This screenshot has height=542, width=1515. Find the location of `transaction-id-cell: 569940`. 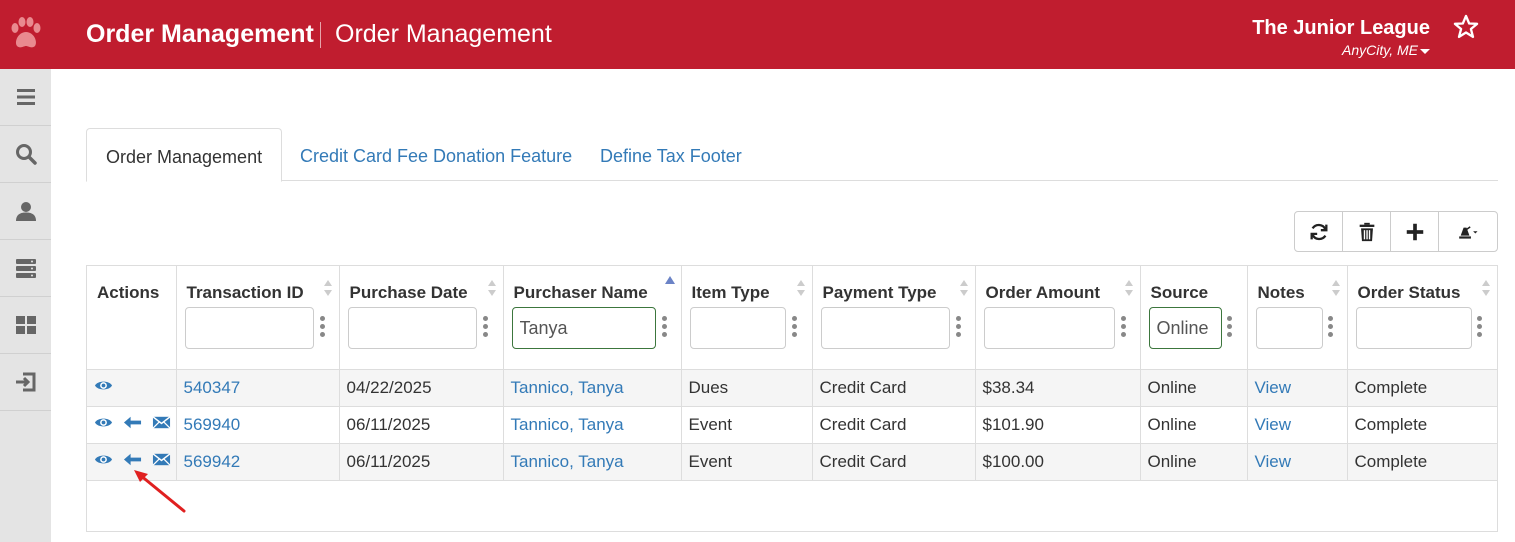

transaction-id-cell: 569940 is located at coordinates (258, 425).